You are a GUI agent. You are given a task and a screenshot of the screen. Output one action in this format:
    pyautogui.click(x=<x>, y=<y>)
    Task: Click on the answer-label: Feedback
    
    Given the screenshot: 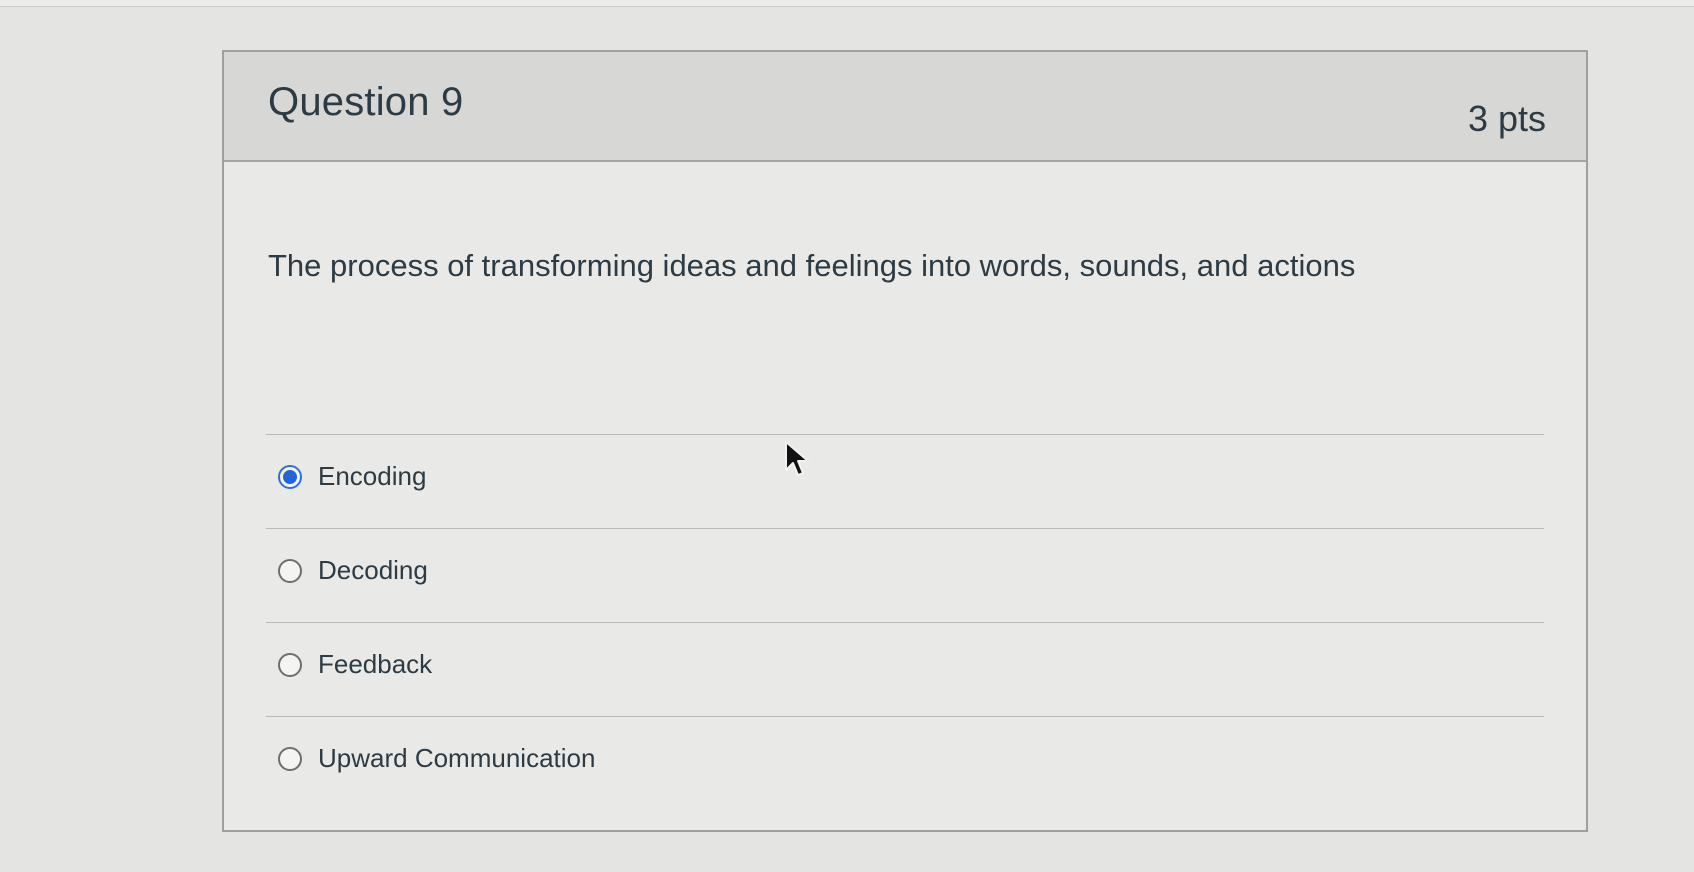 What is the action you would take?
    pyautogui.click(x=375, y=664)
    